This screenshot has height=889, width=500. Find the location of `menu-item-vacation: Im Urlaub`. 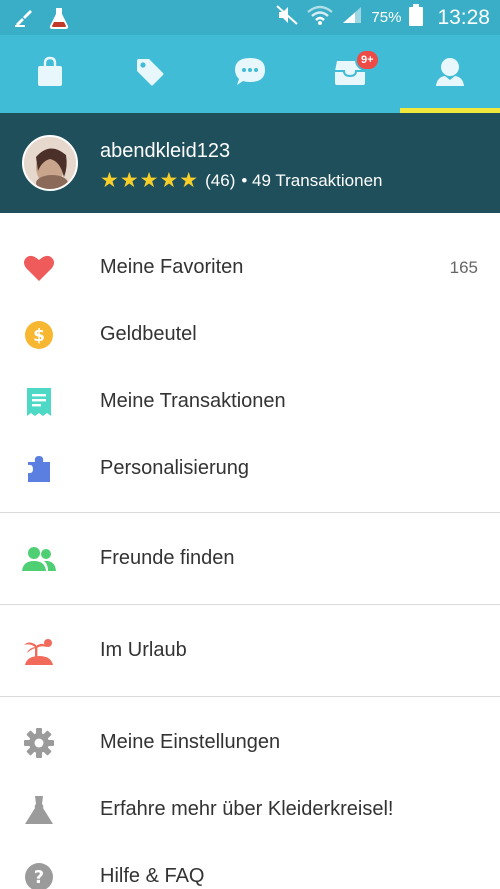

menu-item-vacation: Im Urlaub is located at coordinates (250, 650).